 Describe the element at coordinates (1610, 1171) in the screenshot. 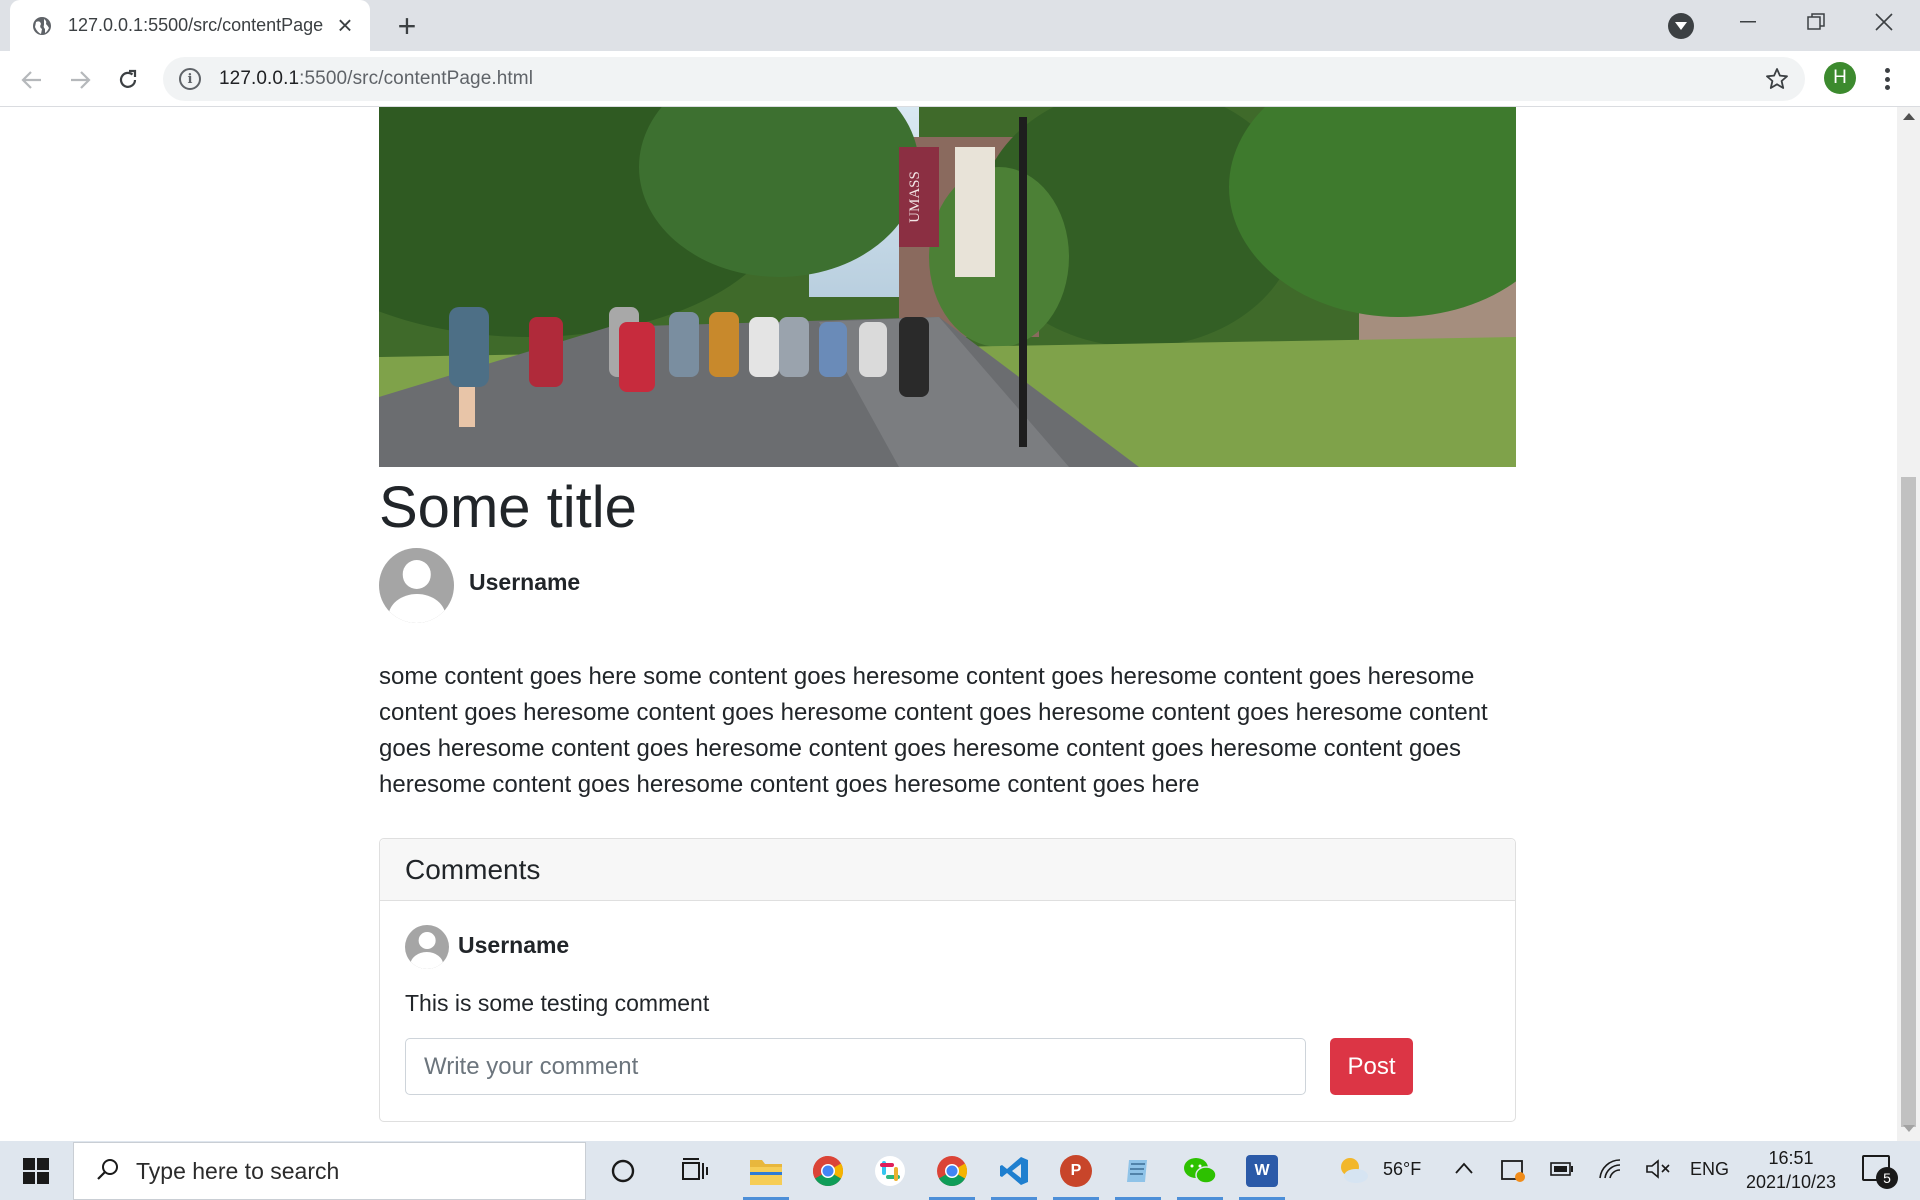

I see `wifi-icon` at that location.